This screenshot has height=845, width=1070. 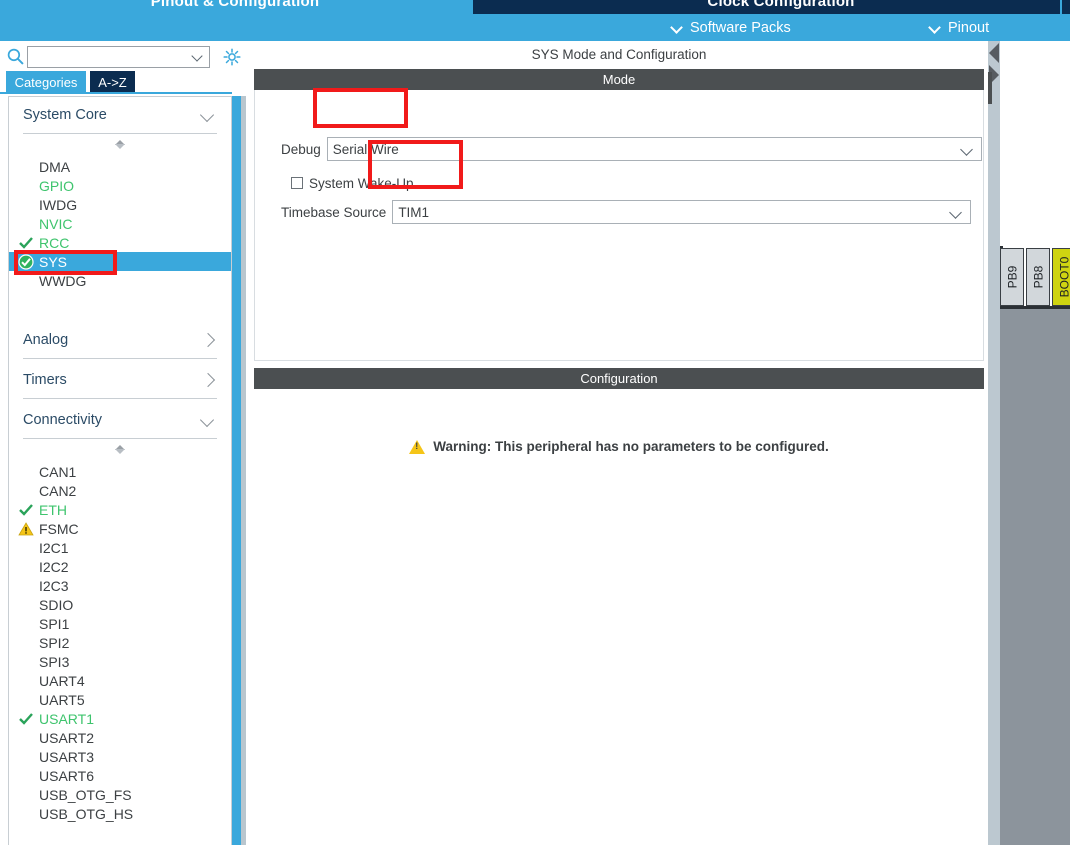 I want to click on scroll-spinner-connectivity-down, so click(x=120, y=451).